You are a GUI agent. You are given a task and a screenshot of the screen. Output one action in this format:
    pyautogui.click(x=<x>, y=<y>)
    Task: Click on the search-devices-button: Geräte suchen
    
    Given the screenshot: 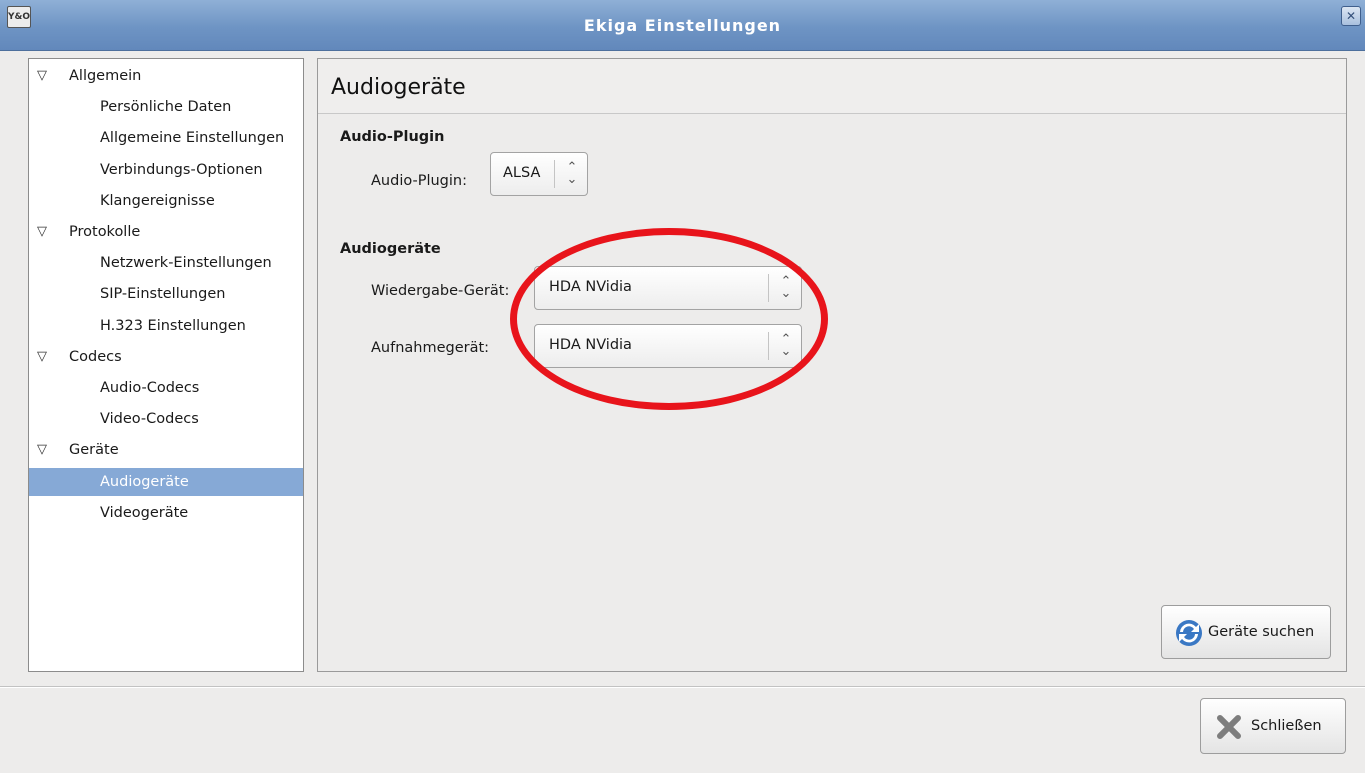 What is the action you would take?
    pyautogui.click(x=1246, y=632)
    